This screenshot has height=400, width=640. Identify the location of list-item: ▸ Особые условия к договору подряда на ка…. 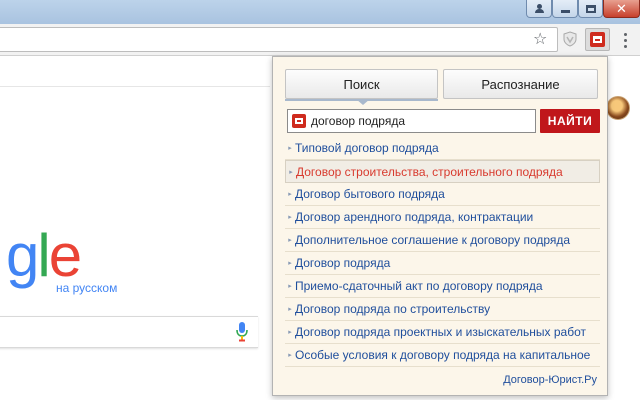
(442, 355).